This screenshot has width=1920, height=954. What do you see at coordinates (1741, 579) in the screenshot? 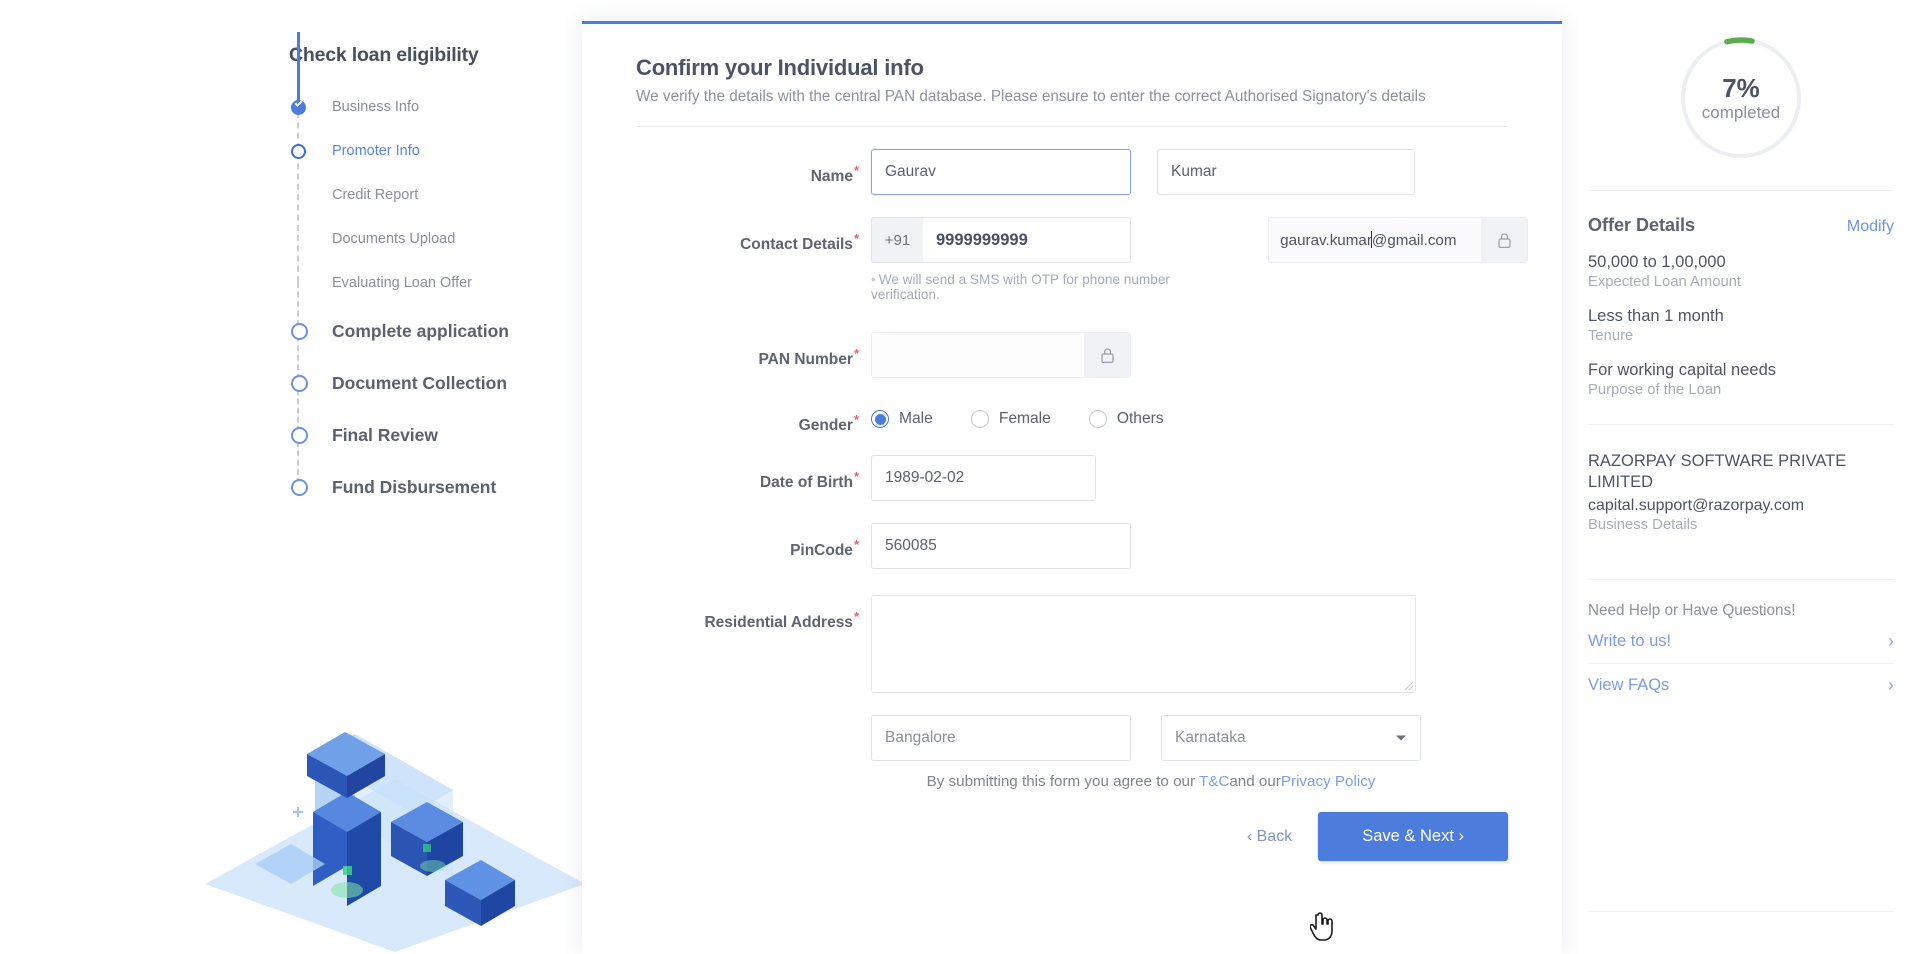
I see `divider` at bounding box center [1741, 579].